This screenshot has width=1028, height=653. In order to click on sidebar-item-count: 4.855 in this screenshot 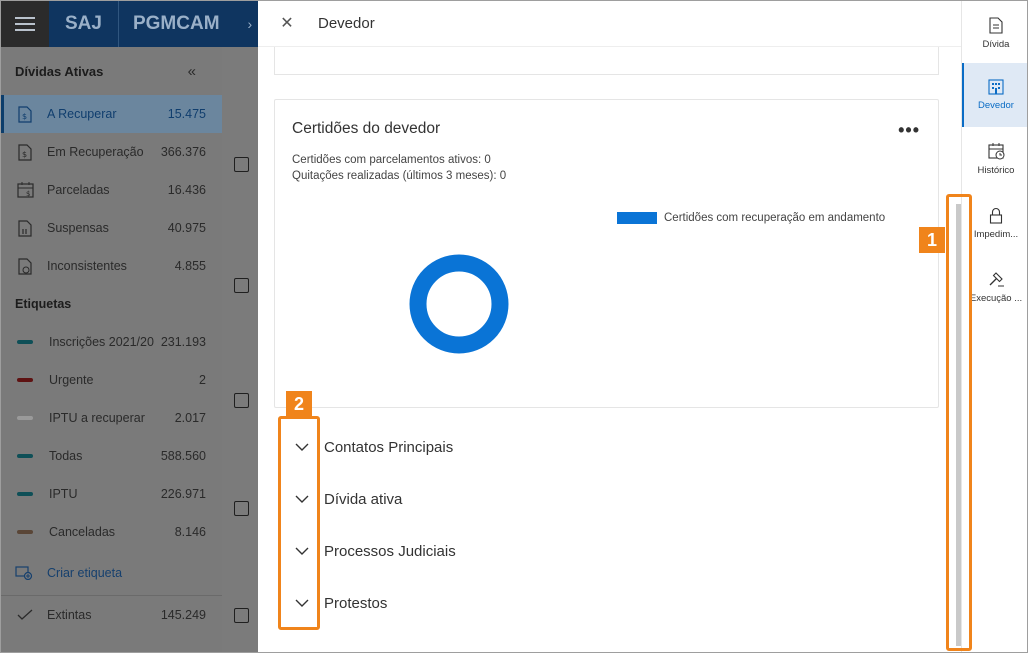, I will do `click(190, 266)`.